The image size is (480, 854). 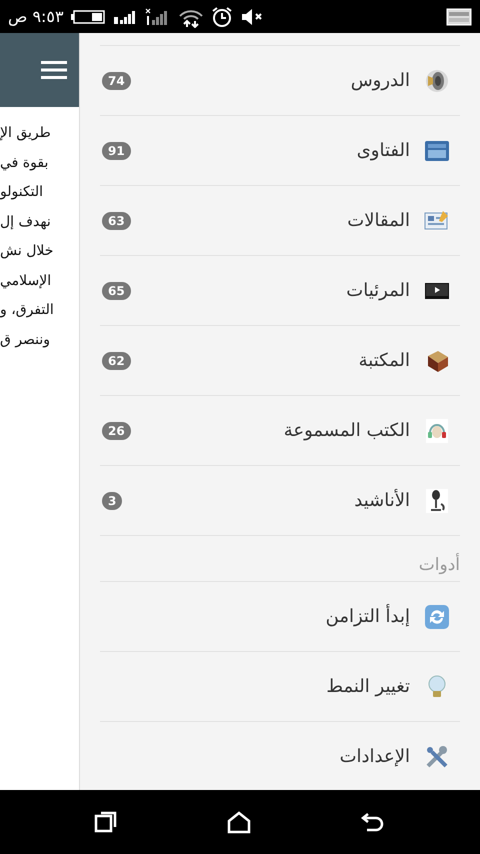 I want to click on drawer-item-label: الأناشيد, so click(x=382, y=500).